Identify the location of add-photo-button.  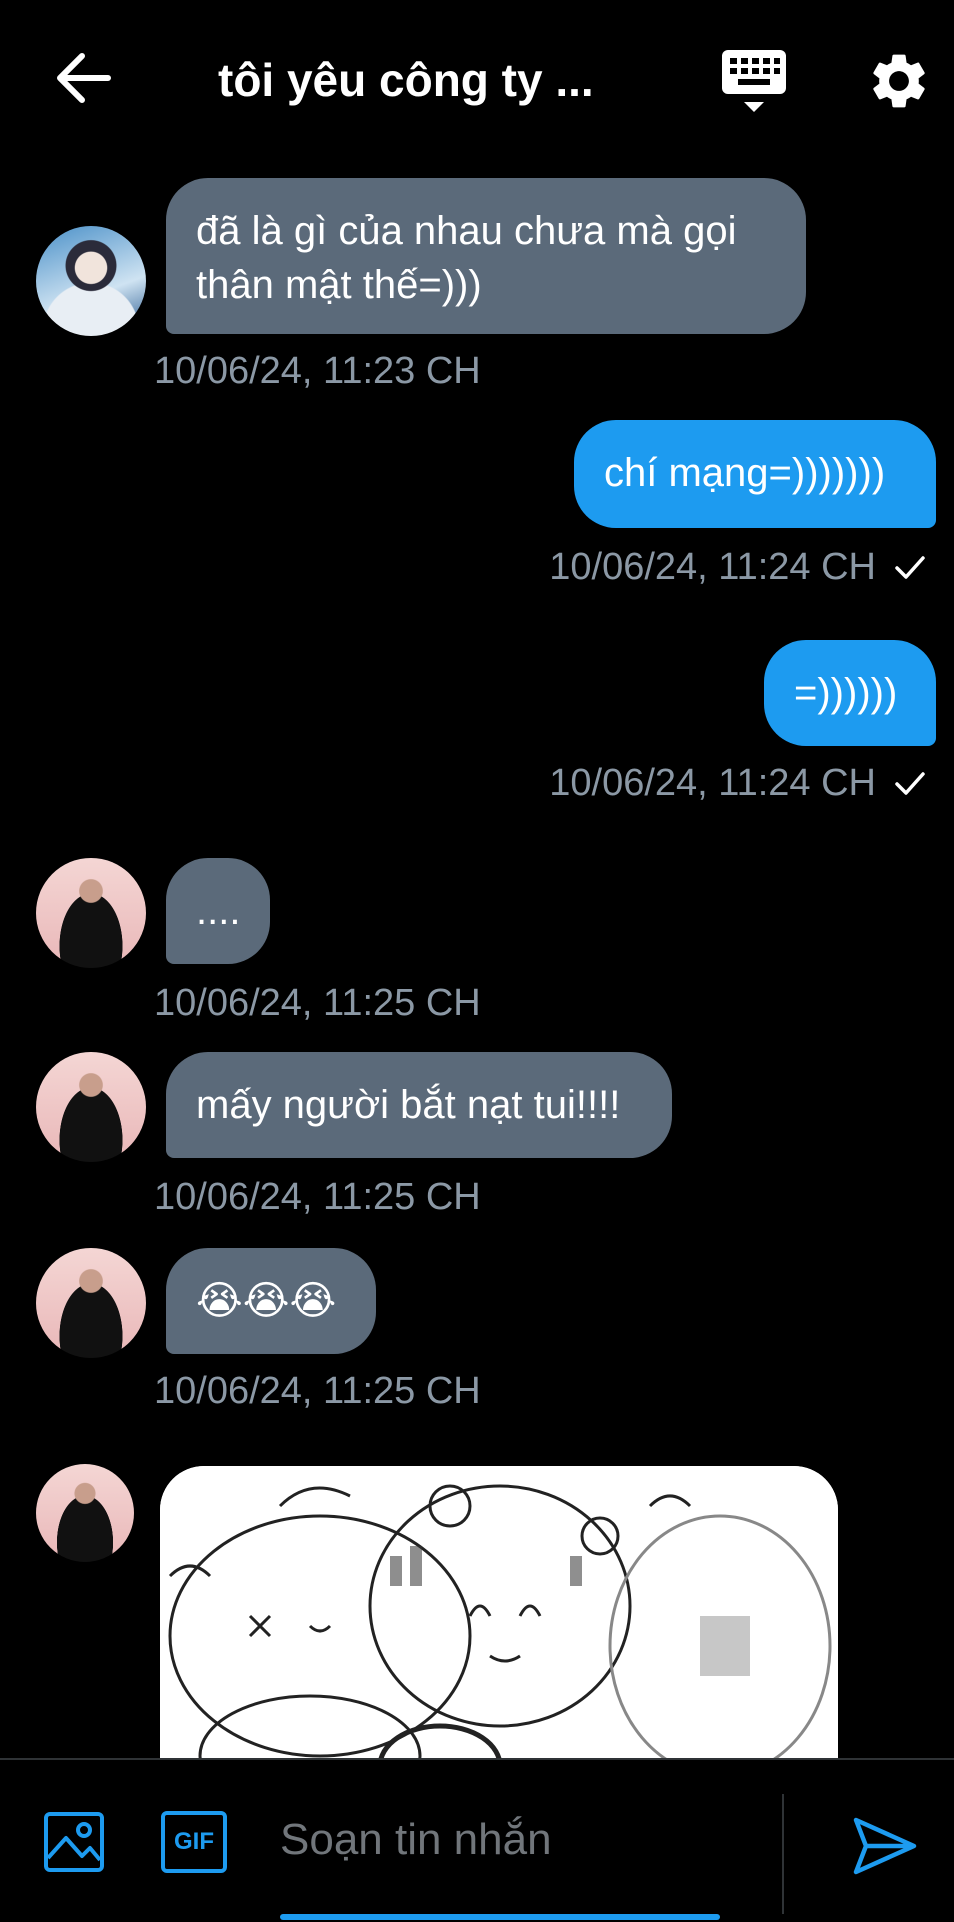
(74, 1842).